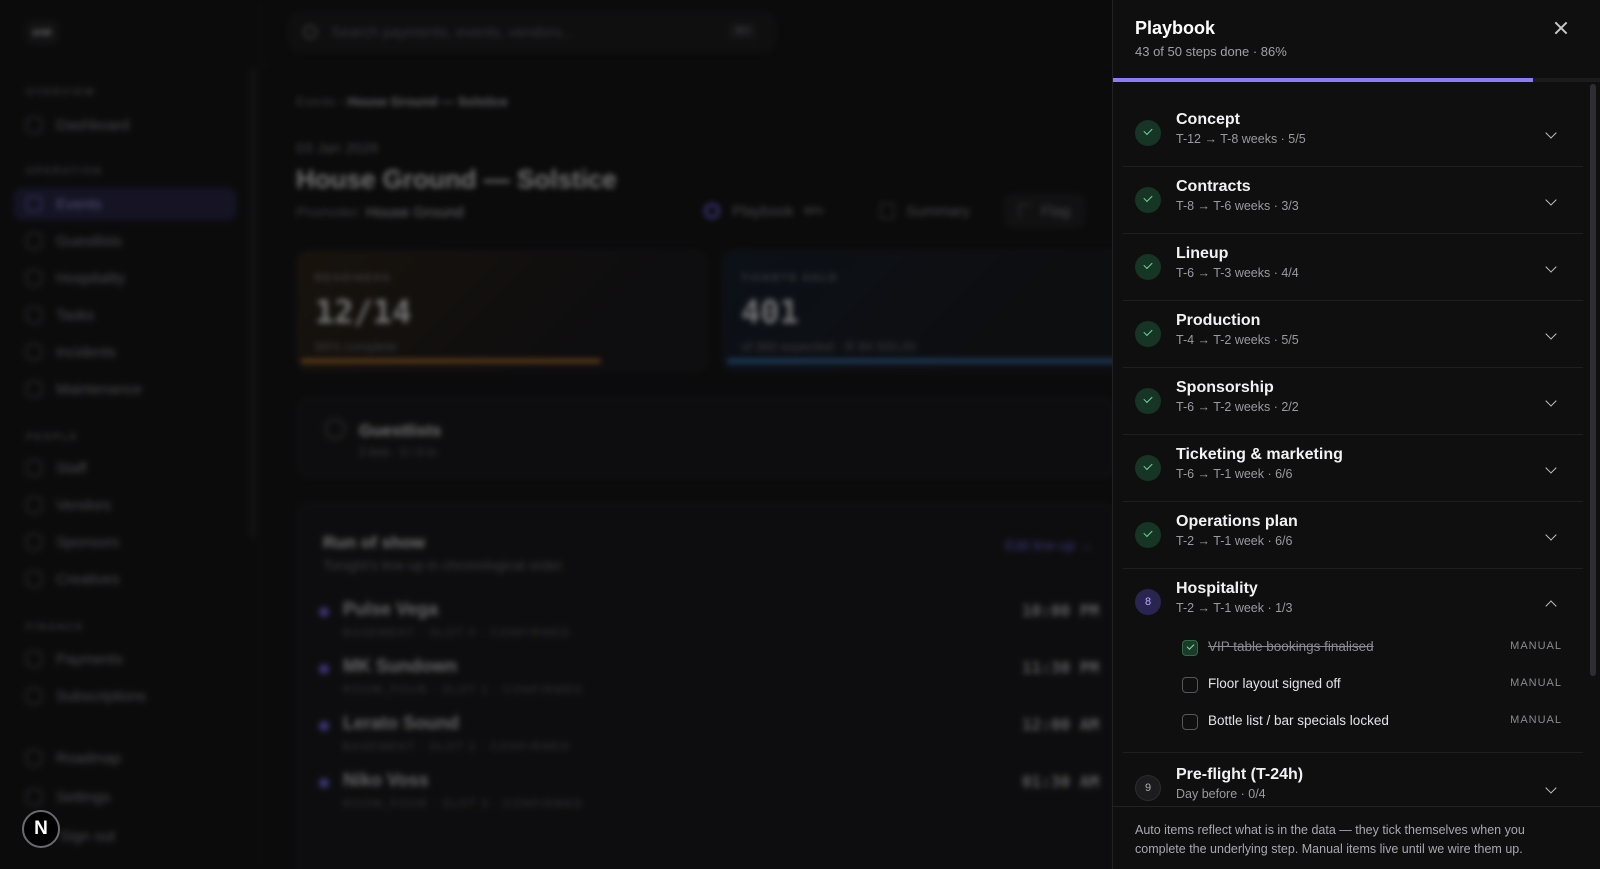 The height and width of the screenshot is (869, 1600). Describe the element at coordinates (125, 758) in the screenshot. I see `sidebar-item-roadmap: Roadmap` at that location.